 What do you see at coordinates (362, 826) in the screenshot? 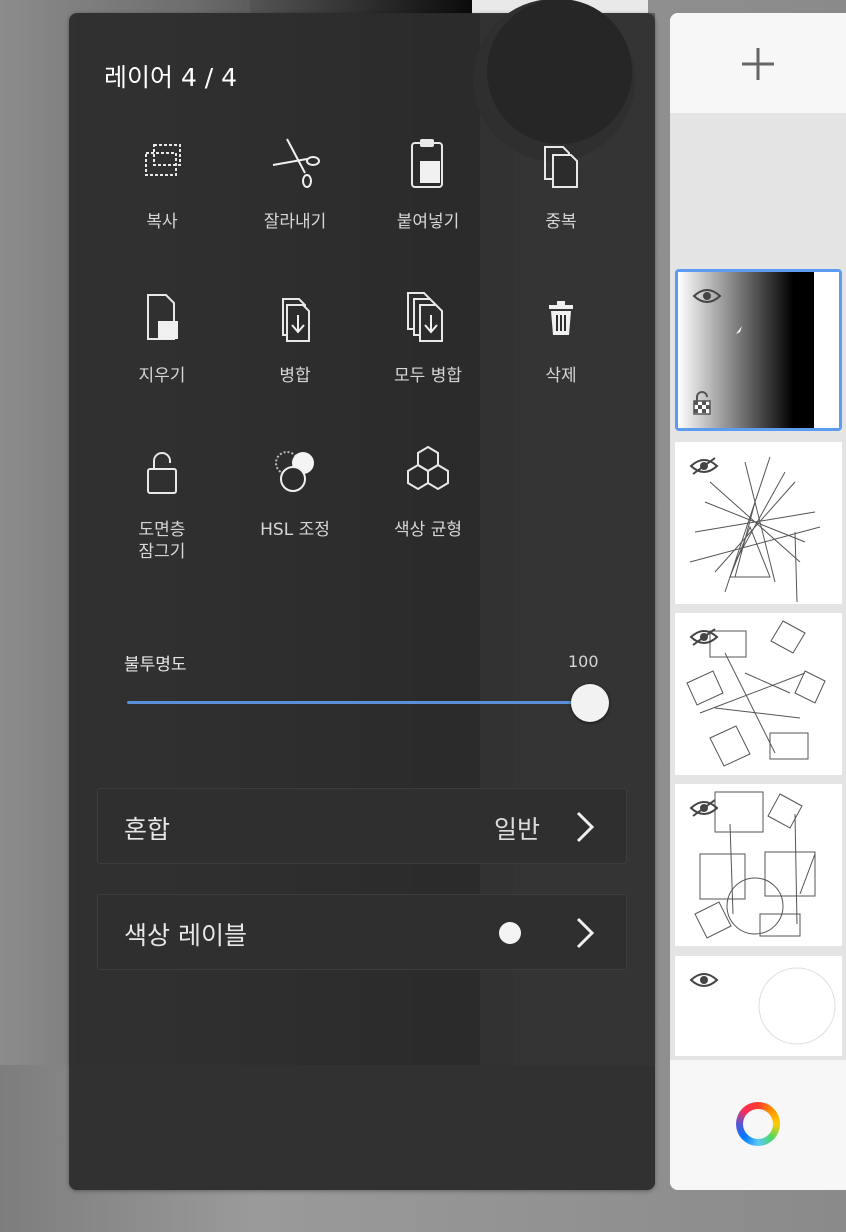
I see `blend-mode-row: 혼합 일반` at bounding box center [362, 826].